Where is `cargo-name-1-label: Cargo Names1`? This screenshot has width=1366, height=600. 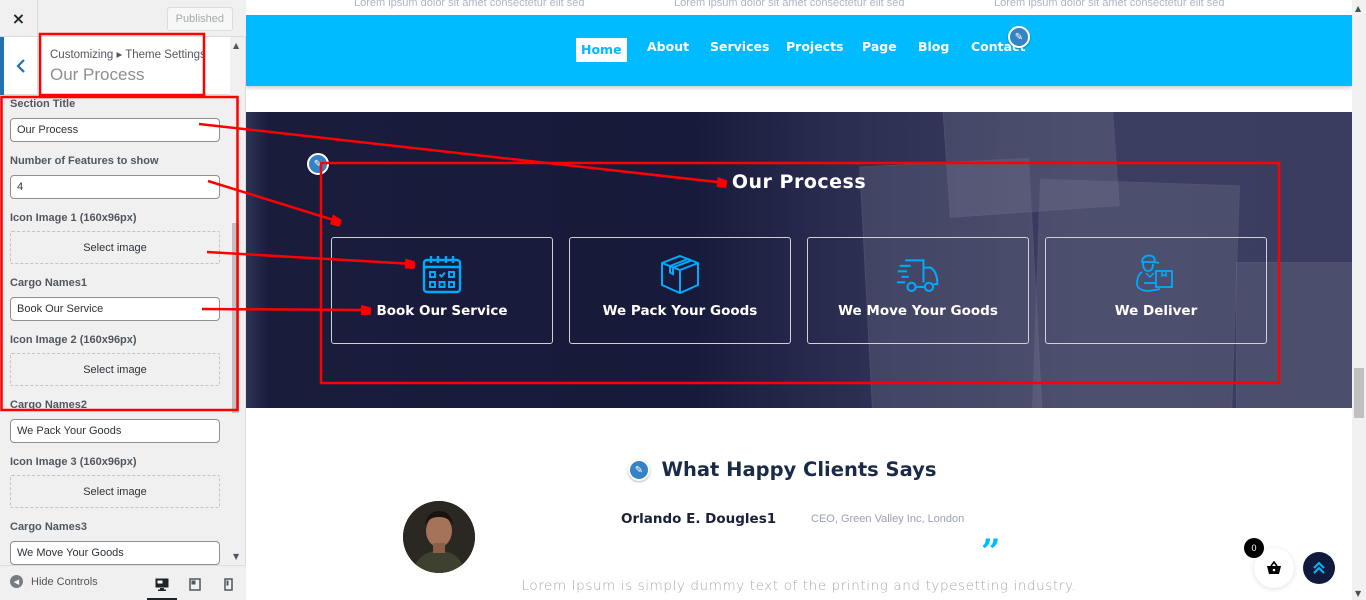
cargo-name-1-label: Cargo Names1 is located at coordinates (49, 283).